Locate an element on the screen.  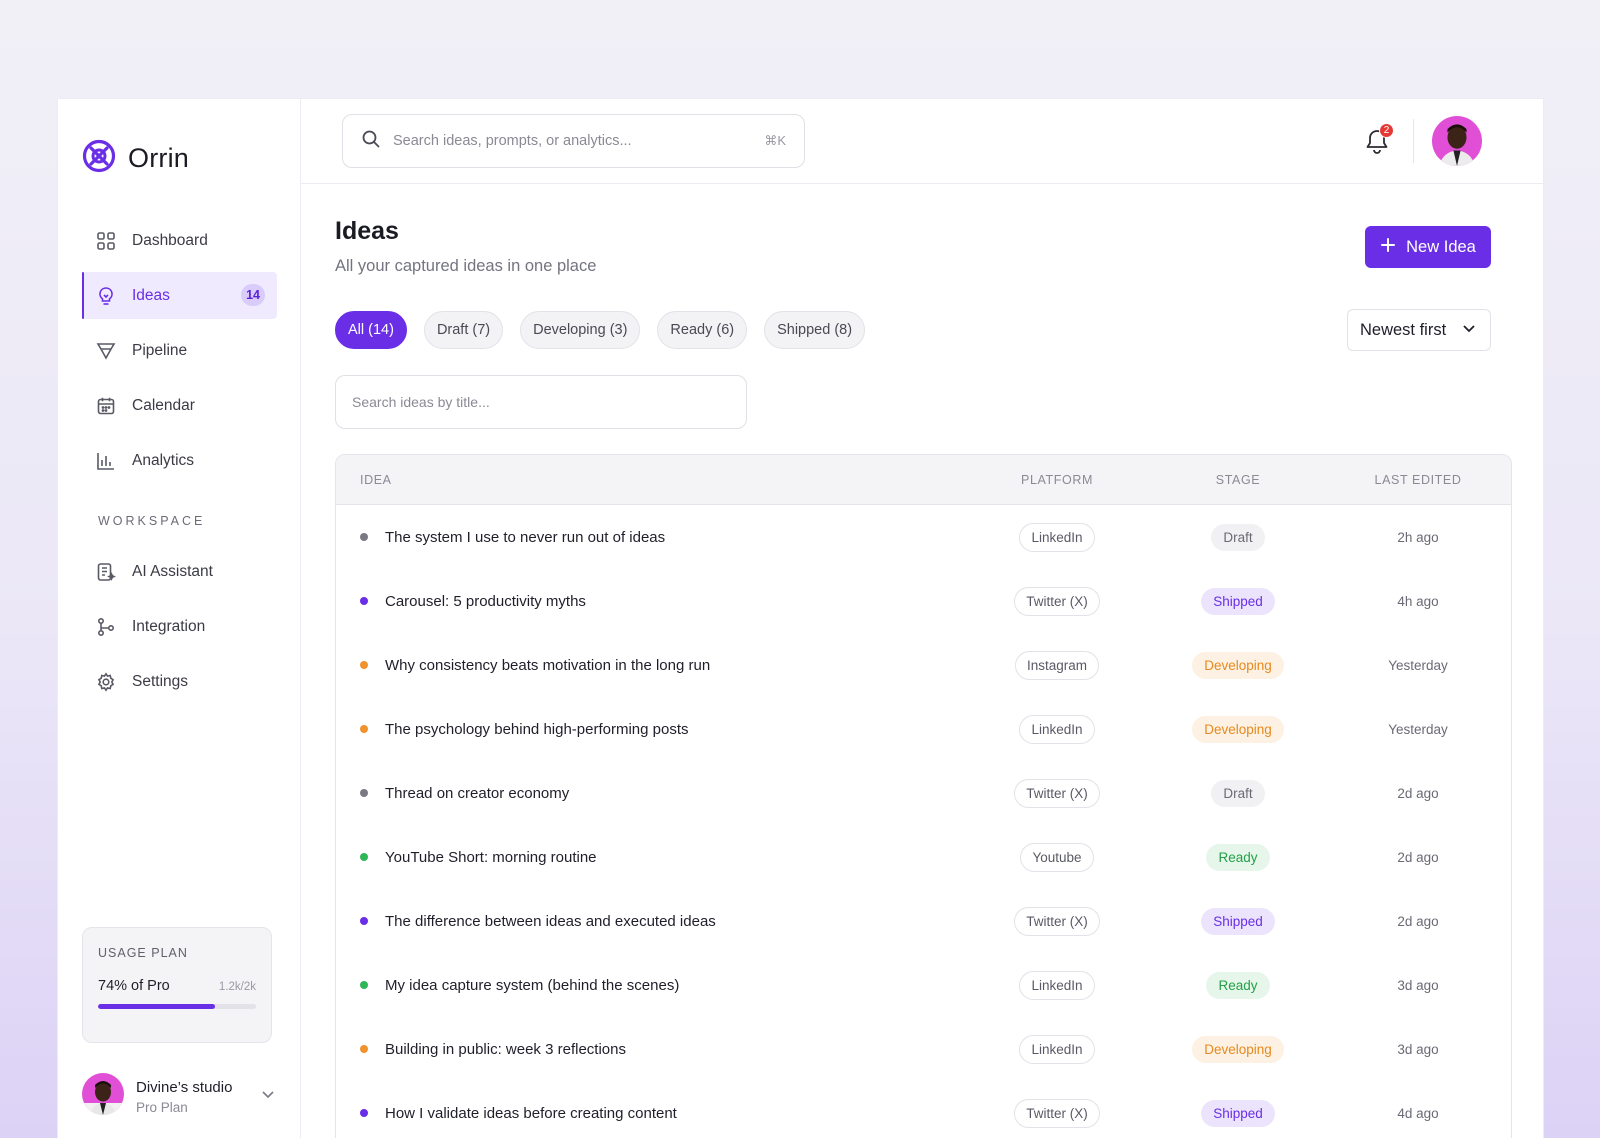
page-subtitle: All your captured ideas in one place is located at coordinates (466, 266).